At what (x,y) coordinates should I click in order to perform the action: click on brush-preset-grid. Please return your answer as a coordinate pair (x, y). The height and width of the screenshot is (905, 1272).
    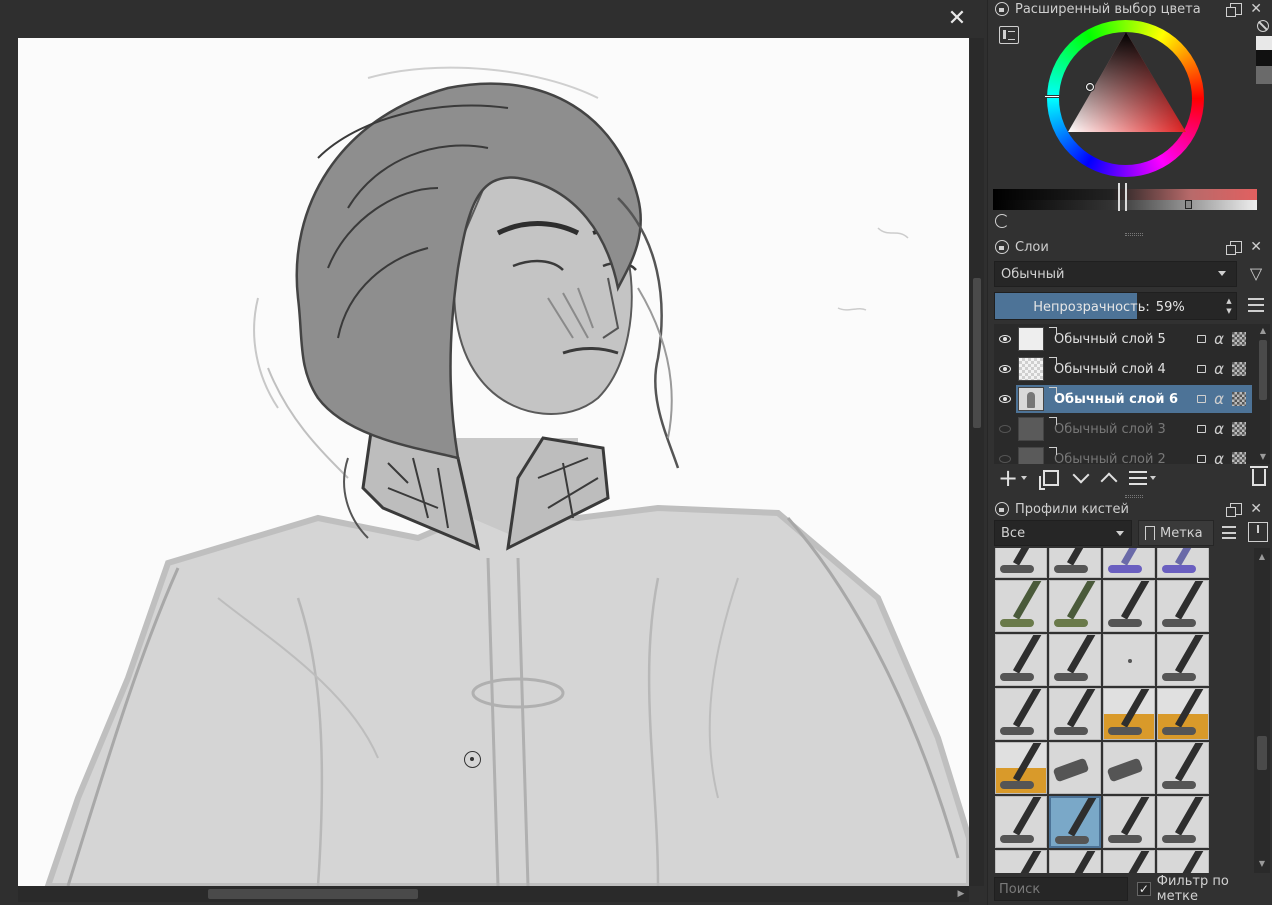
    Looking at the image, I should click on (1103, 710).